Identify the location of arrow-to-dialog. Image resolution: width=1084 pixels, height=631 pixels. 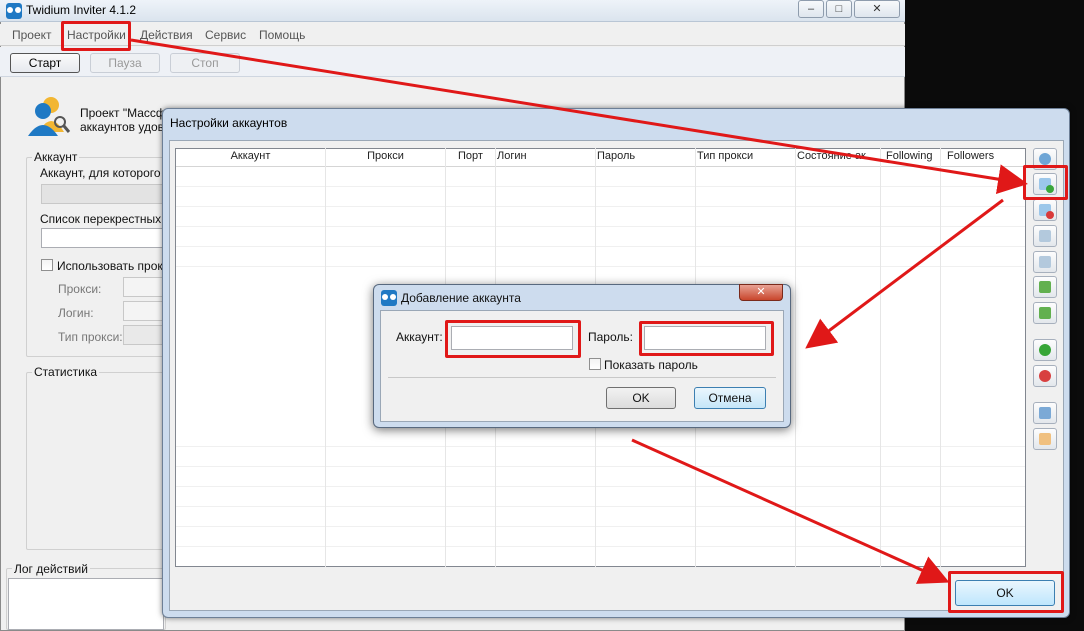
(904, 273).